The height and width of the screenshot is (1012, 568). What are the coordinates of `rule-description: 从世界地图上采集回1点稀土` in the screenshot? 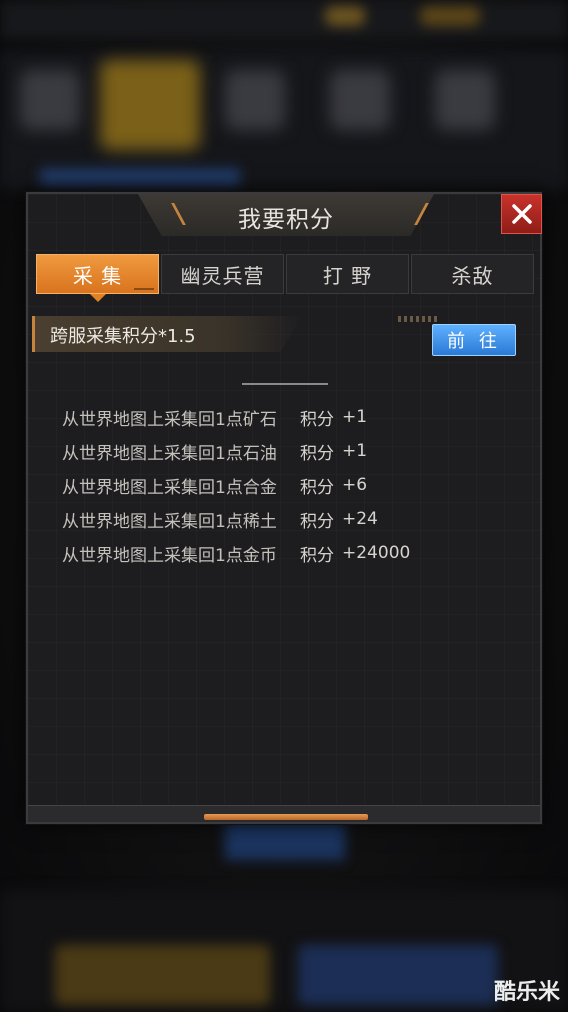 It's located at (169, 521).